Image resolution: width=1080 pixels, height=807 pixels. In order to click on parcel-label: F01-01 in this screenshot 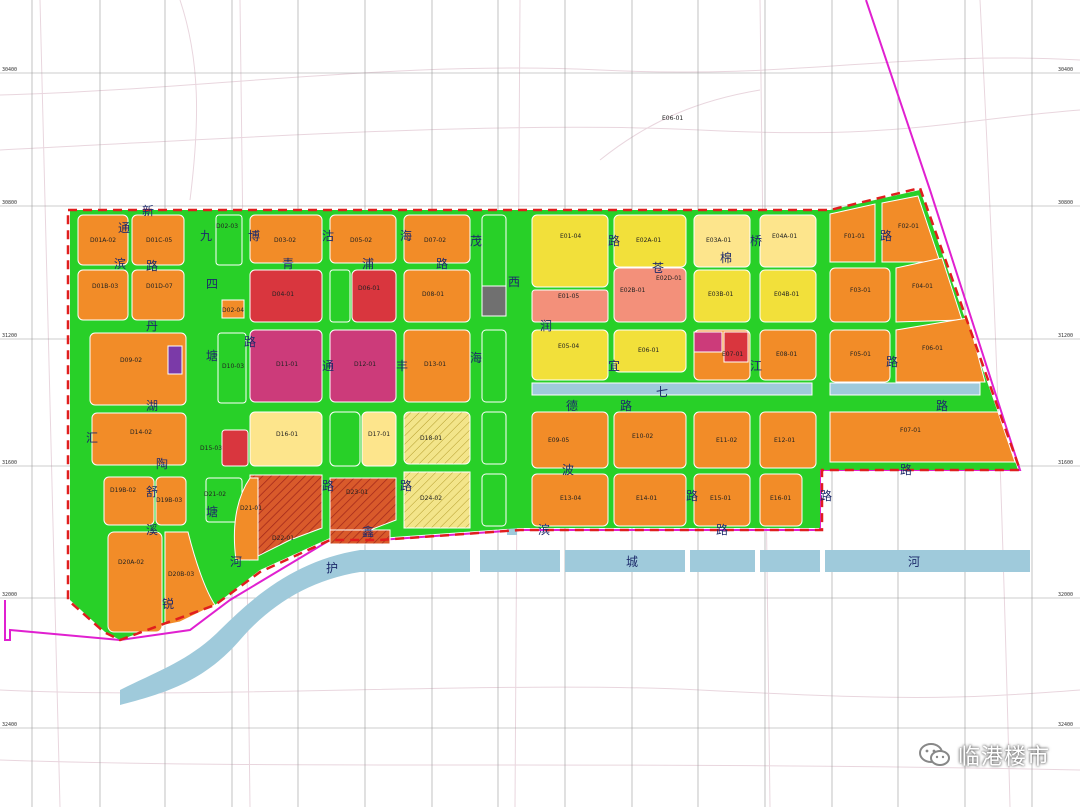, I will do `click(854, 236)`.